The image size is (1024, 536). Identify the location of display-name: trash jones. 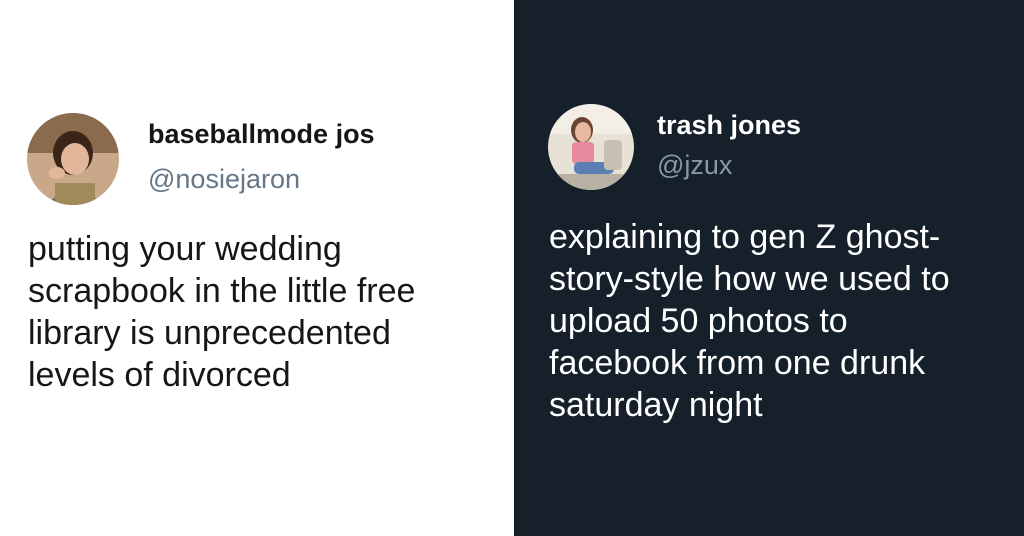
(729, 125).